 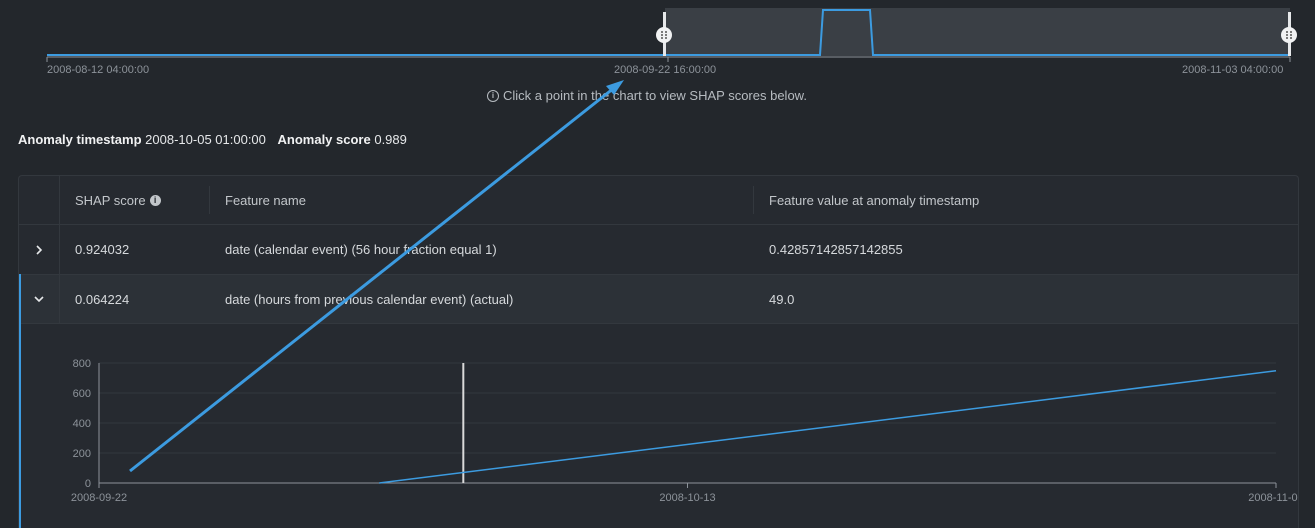 What do you see at coordinates (80, 139) in the screenshot?
I see `anomaly-timestamp-label: Anomaly timestamp` at bounding box center [80, 139].